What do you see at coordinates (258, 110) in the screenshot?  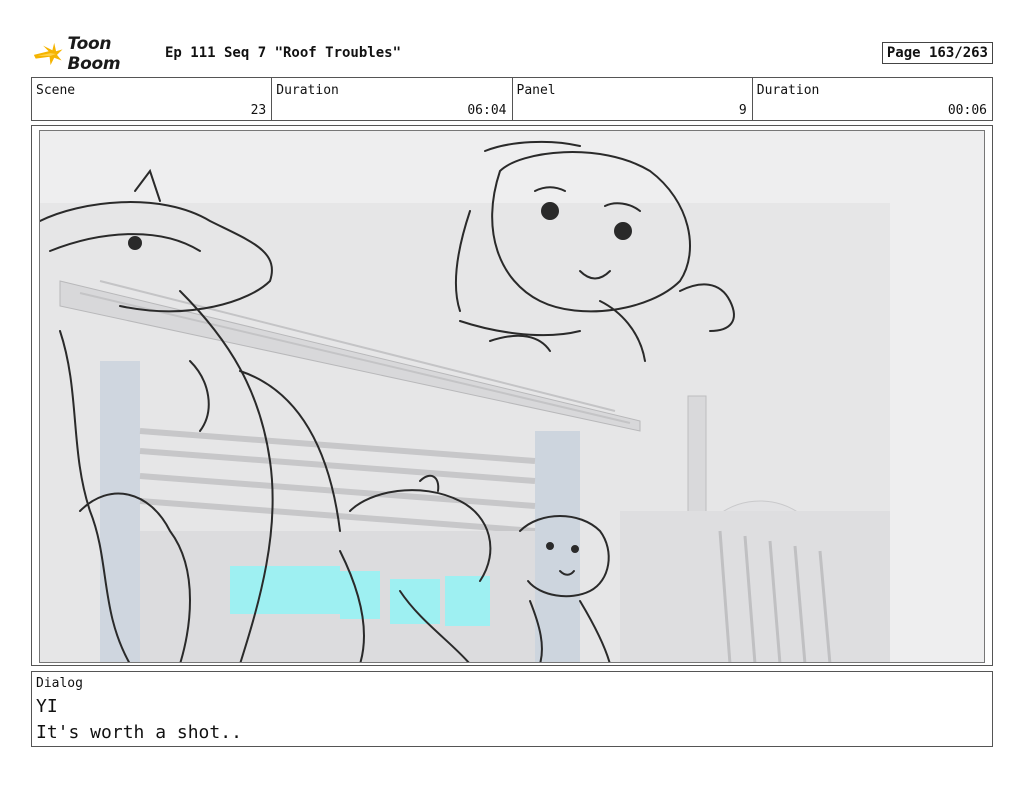 I see `scene-value: 23` at bounding box center [258, 110].